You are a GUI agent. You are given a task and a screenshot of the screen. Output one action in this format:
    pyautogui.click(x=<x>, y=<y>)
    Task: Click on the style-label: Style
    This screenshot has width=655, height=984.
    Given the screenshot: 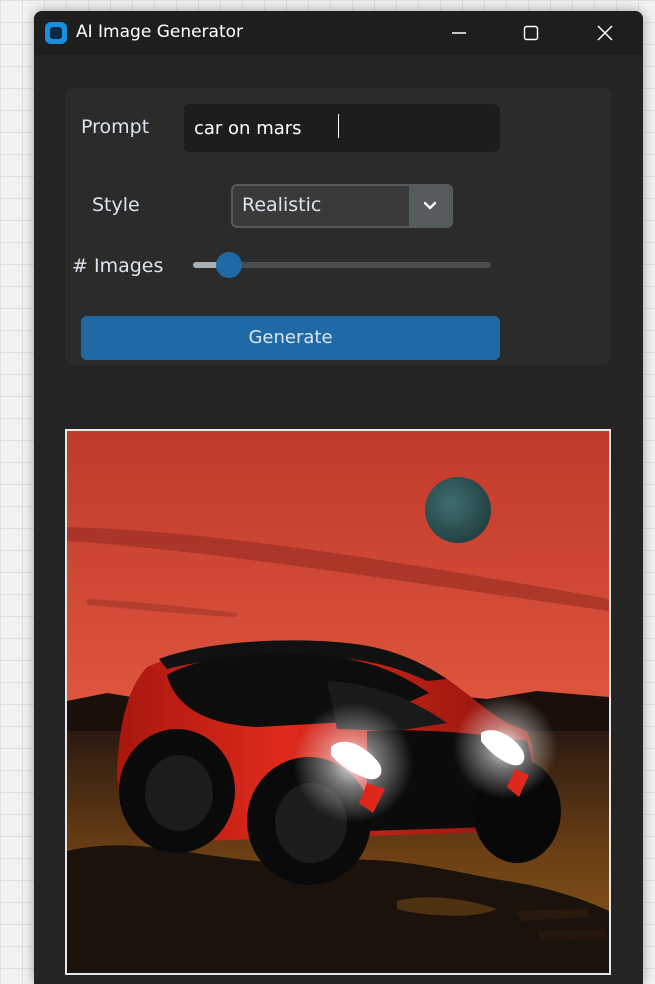 What is the action you would take?
    pyautogui.click(x=116, y=205)
    